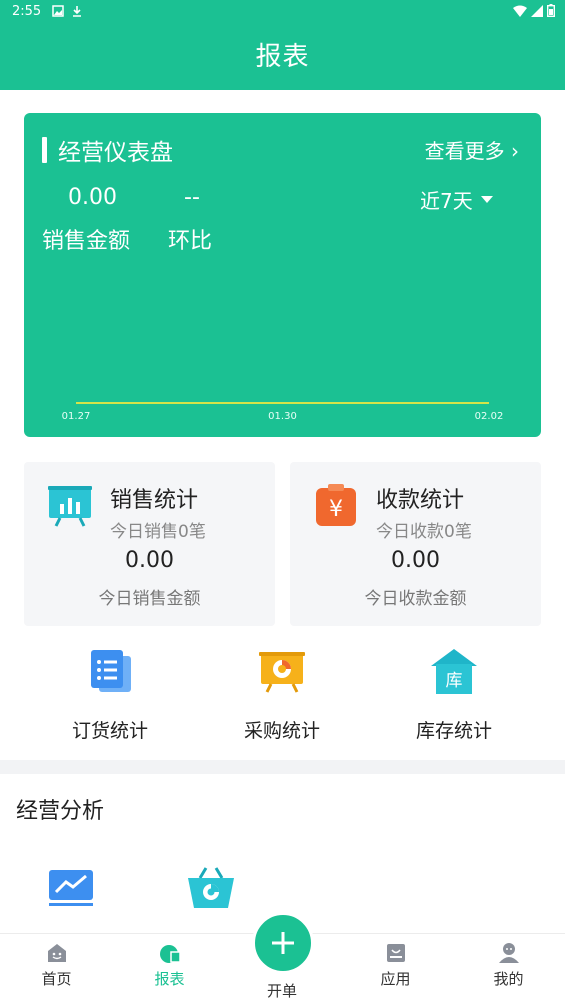  Describe the element at coordinates (169, 979) in the screenshot. I see `nav-report-label: 报表` at that location.